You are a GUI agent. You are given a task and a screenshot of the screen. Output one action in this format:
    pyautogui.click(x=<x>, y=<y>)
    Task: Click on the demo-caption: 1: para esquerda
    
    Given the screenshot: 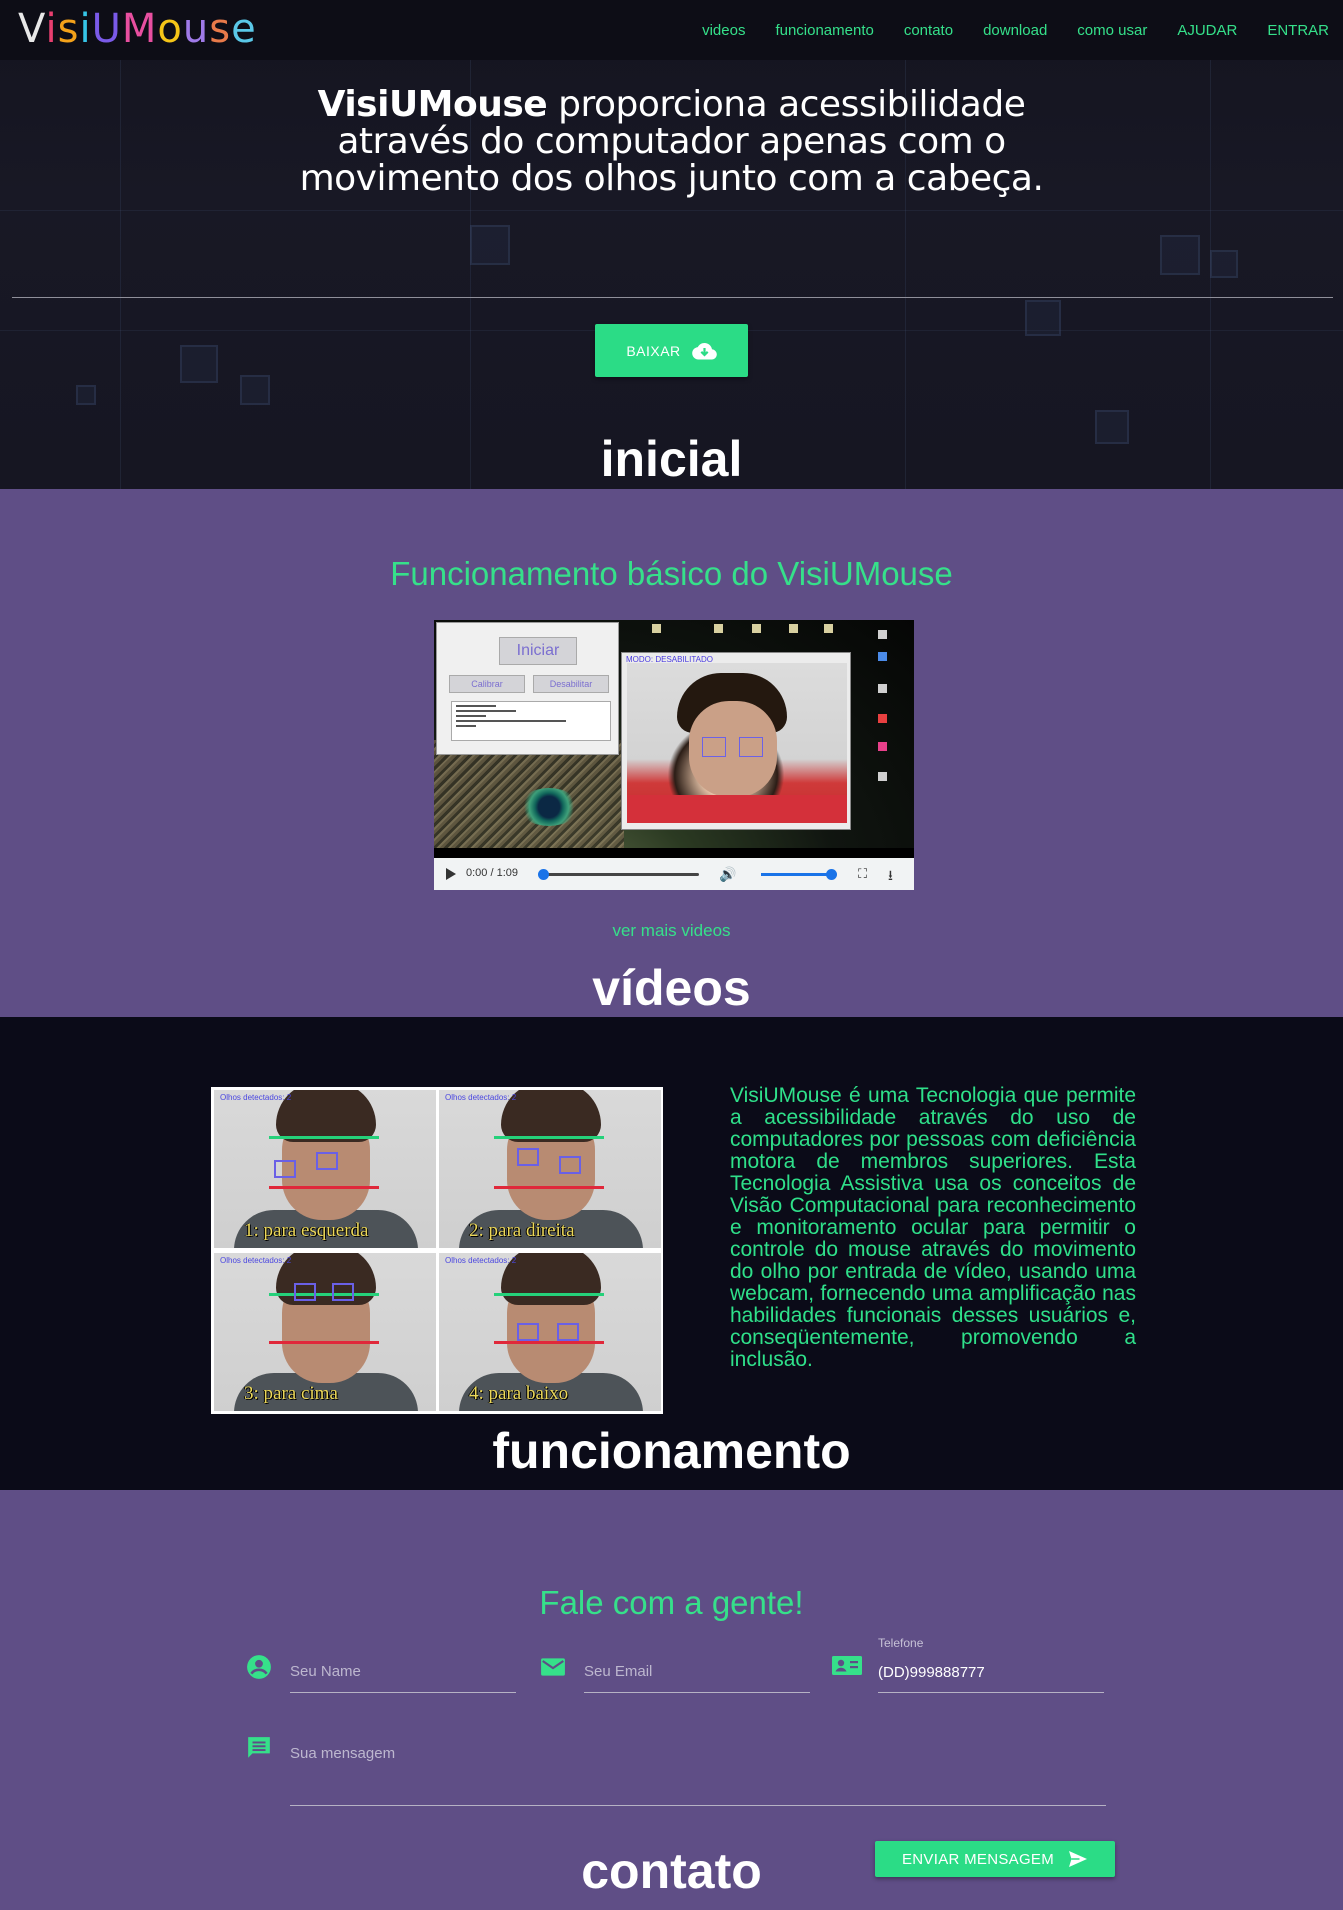 What is the action you would take?
    pyautogui.click(x=306, y=1230)
    